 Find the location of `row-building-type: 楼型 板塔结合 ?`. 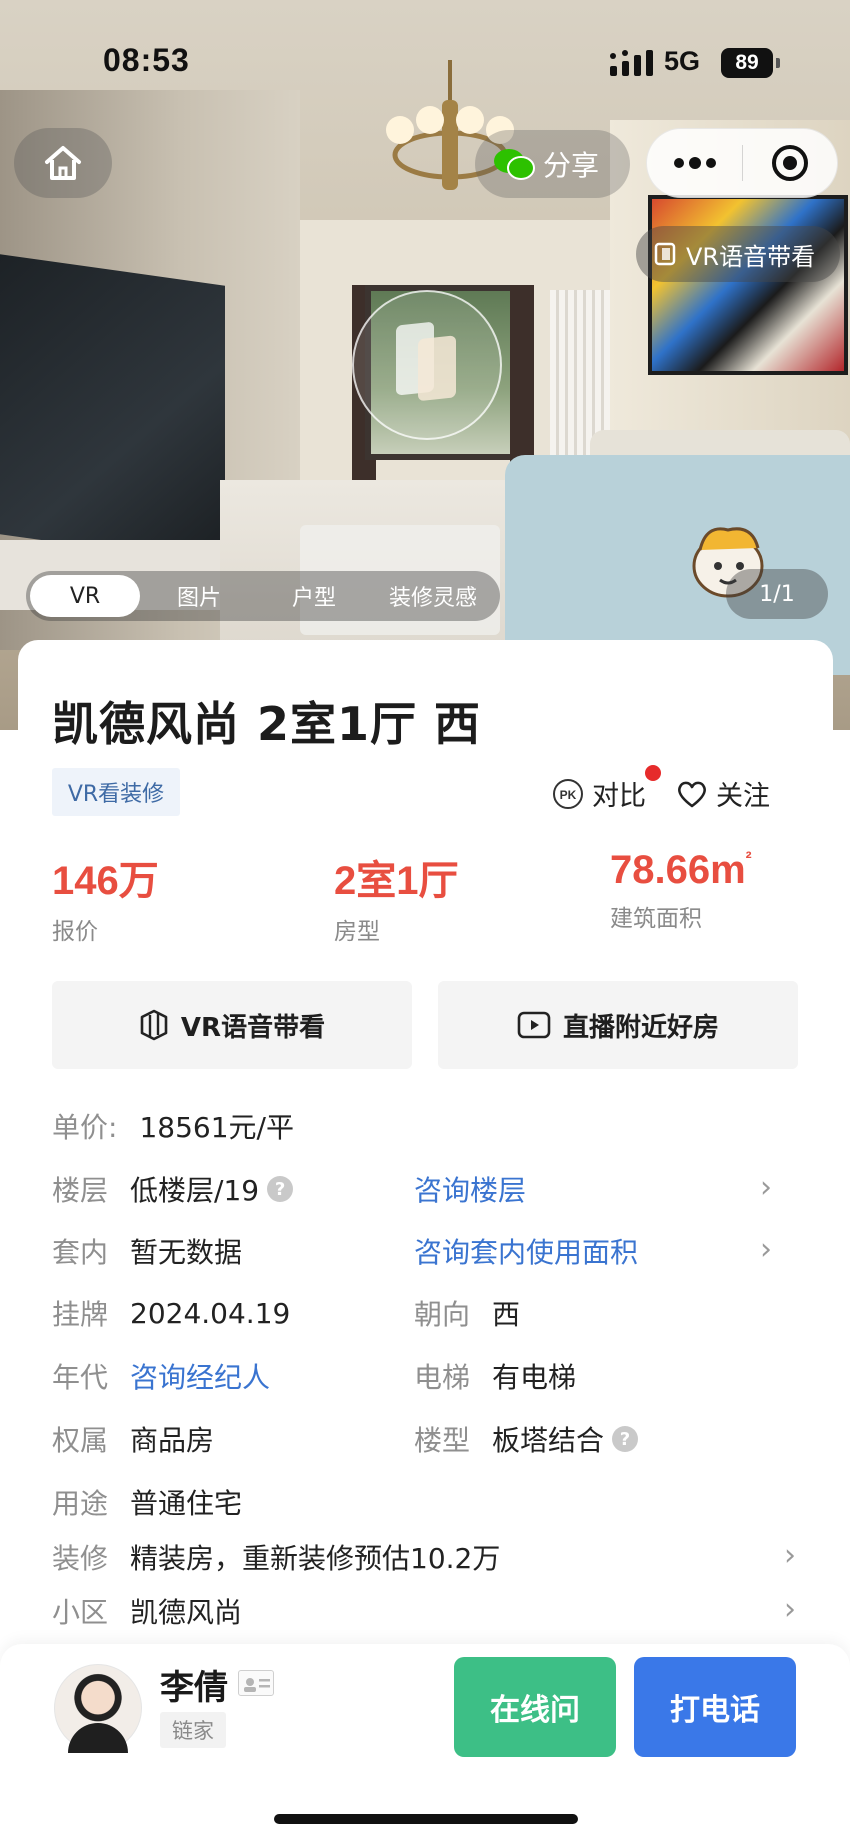

row-building-type: 楼型 板塔结合 ? is located at coordinates (526, 1439).